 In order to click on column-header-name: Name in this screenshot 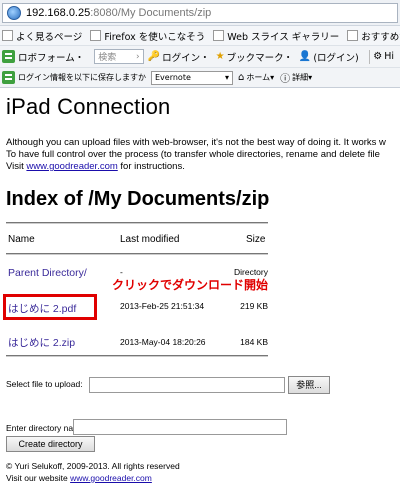, I will do `click(21, 239)`.